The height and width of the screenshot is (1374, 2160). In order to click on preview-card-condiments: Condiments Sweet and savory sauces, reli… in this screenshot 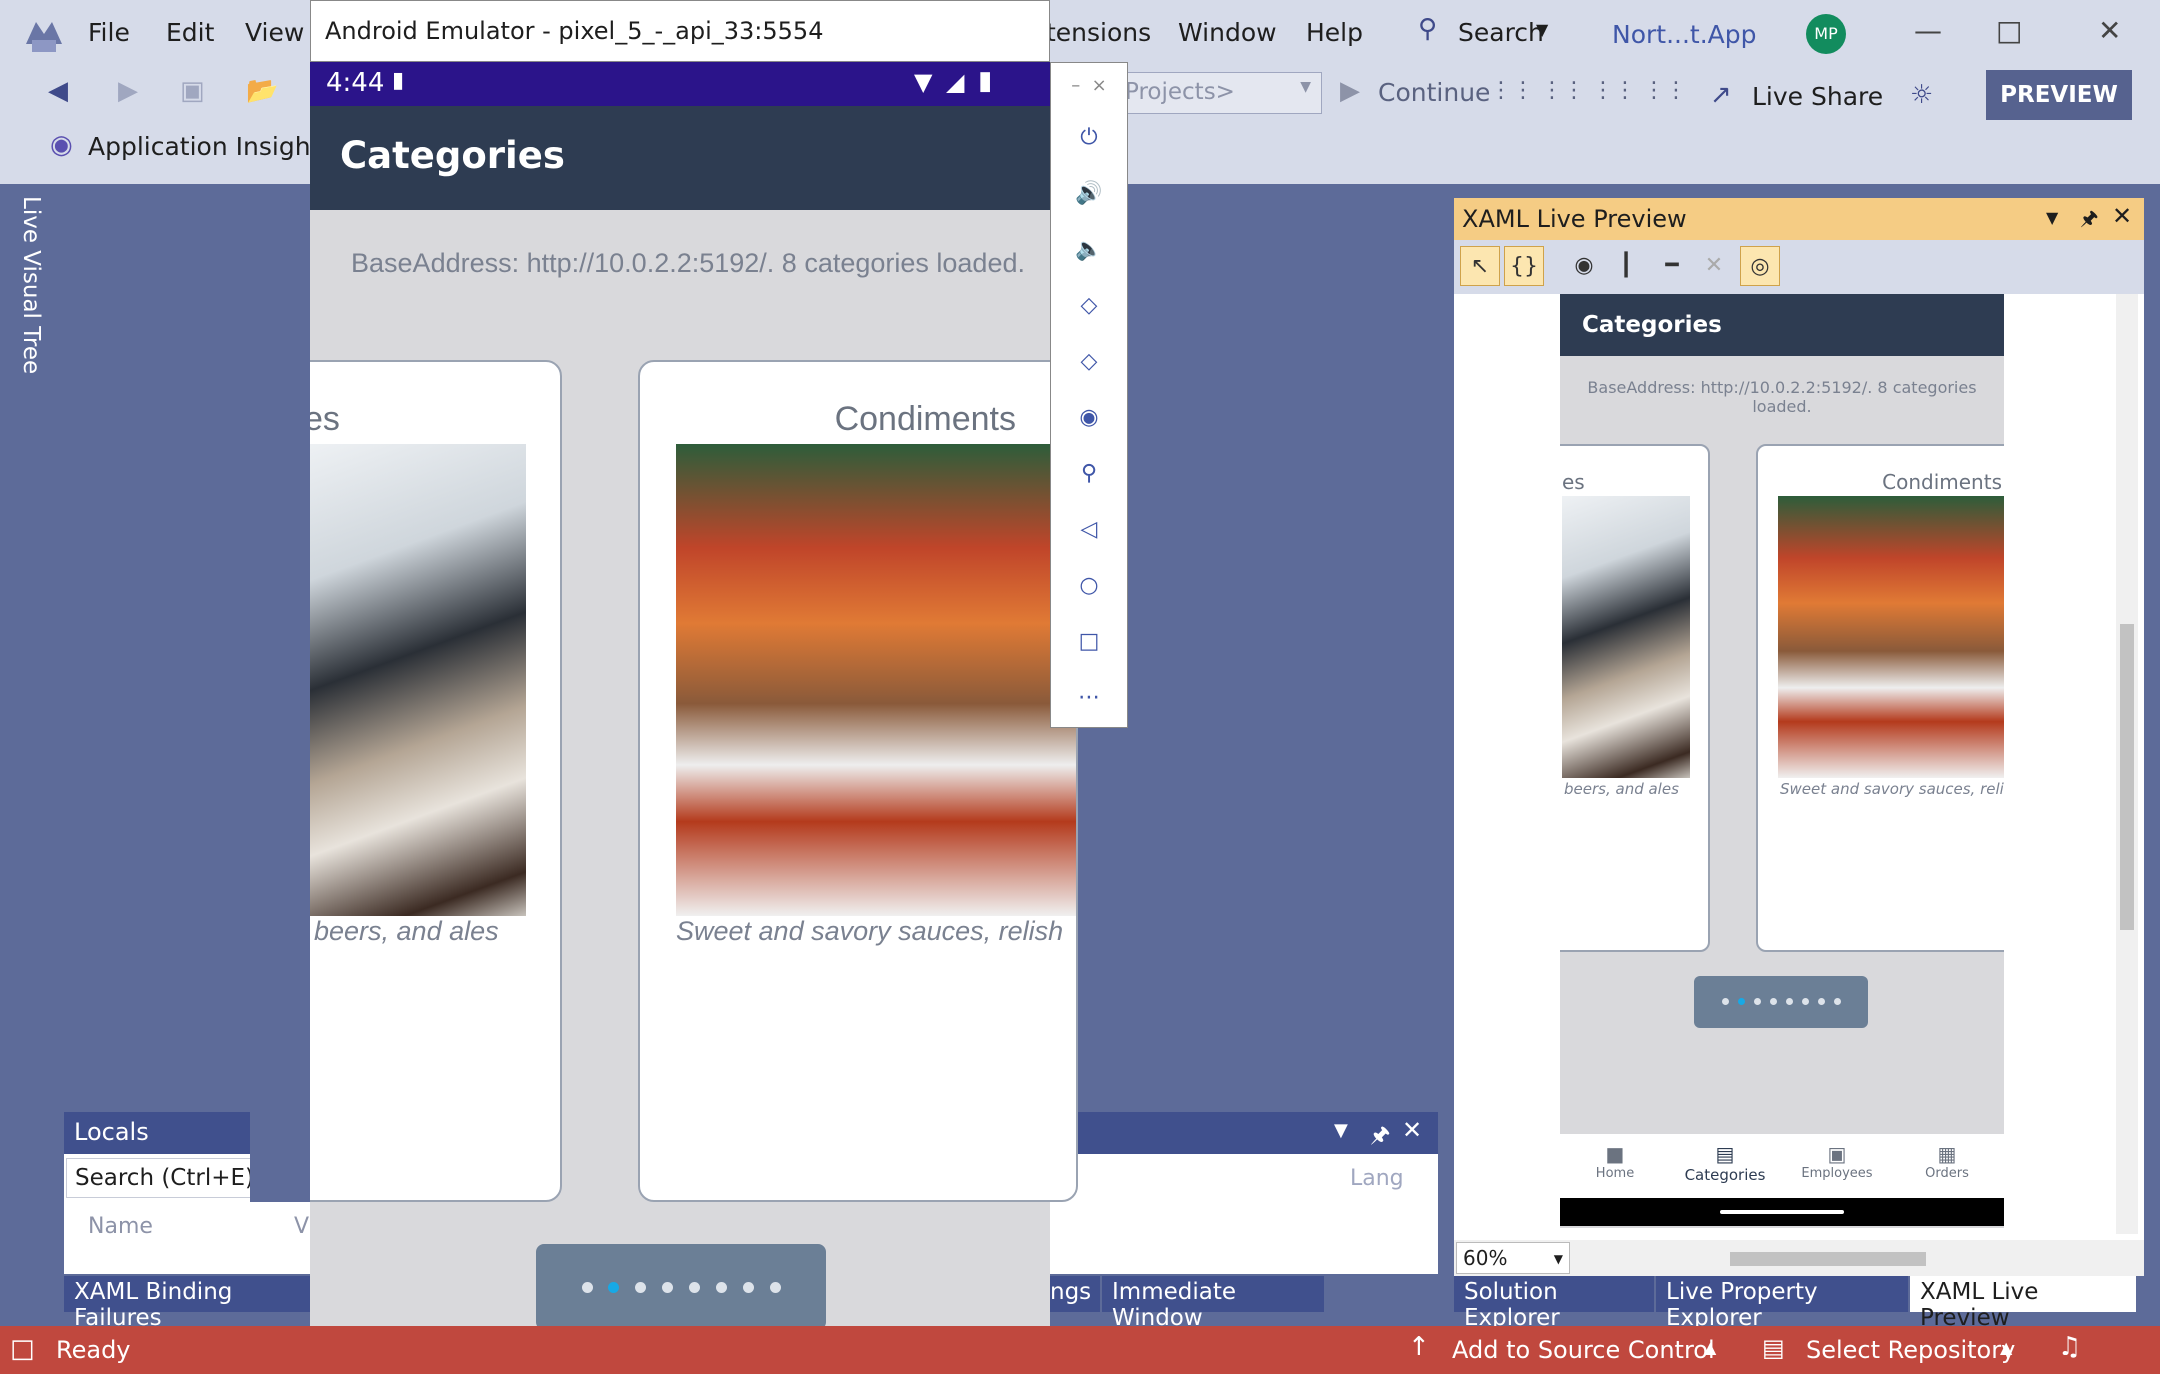, I will do `click(1891, 698)`.